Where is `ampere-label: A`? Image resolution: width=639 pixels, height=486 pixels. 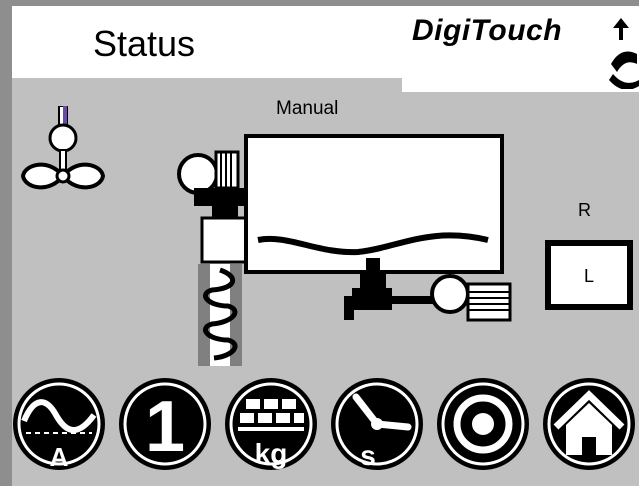
ampere-label: A is located at coordinates (59, 457).